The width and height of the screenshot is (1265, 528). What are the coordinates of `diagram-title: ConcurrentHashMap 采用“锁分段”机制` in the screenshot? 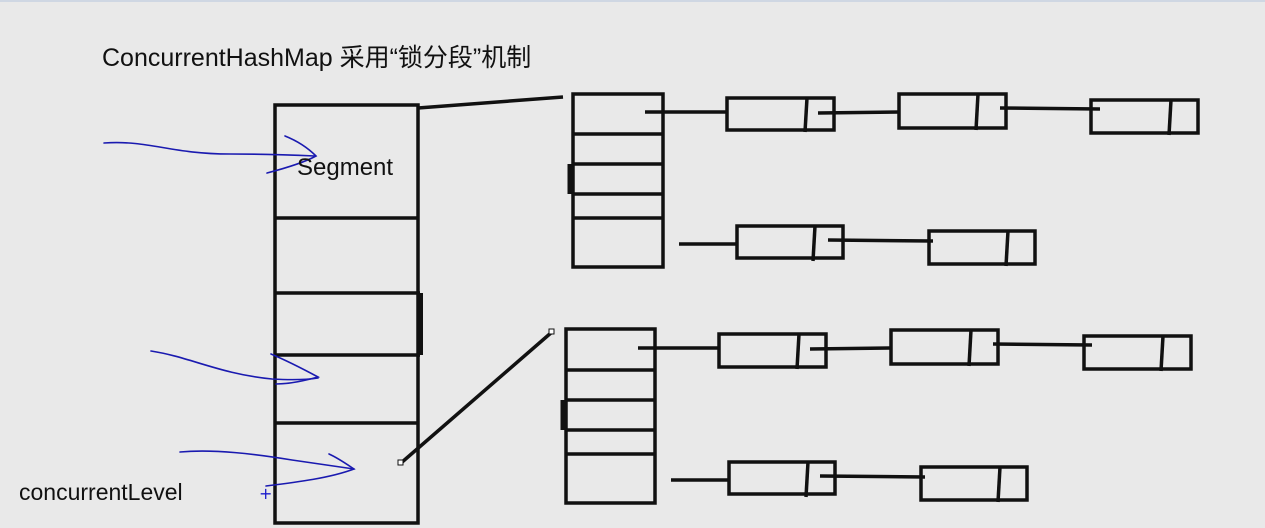 It's located at (317, 58).